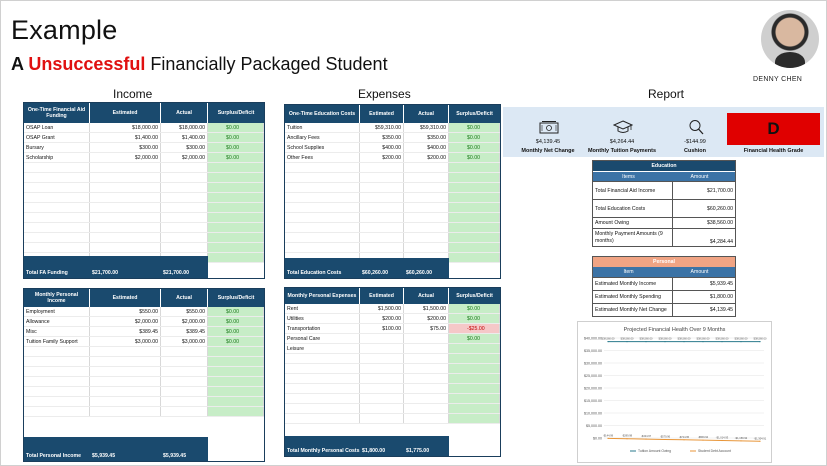 This screenshot has width=827, height=466. What do you see at coordinates (549, 127) in the screenshot?
I see `money-icon` at bounding box center [549, 127].